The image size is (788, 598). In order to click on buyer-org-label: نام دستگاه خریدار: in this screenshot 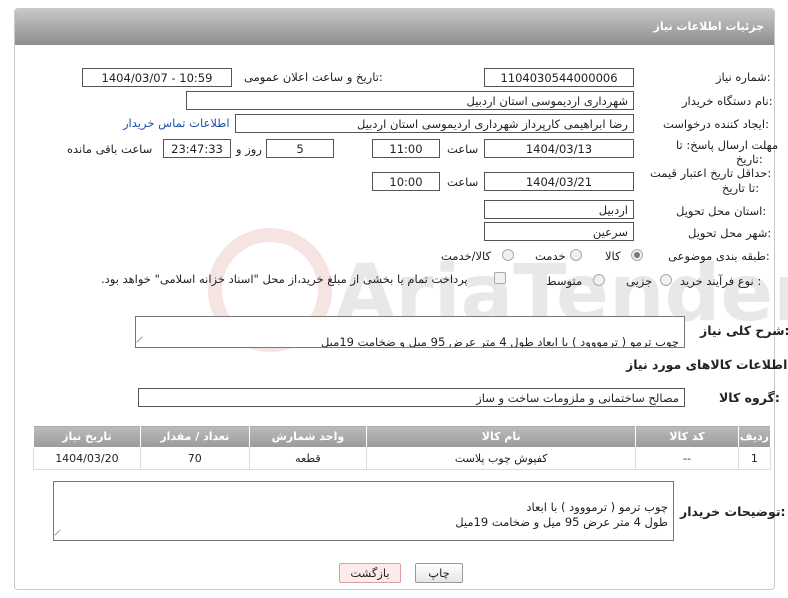, I will do `click(727, 101)`.